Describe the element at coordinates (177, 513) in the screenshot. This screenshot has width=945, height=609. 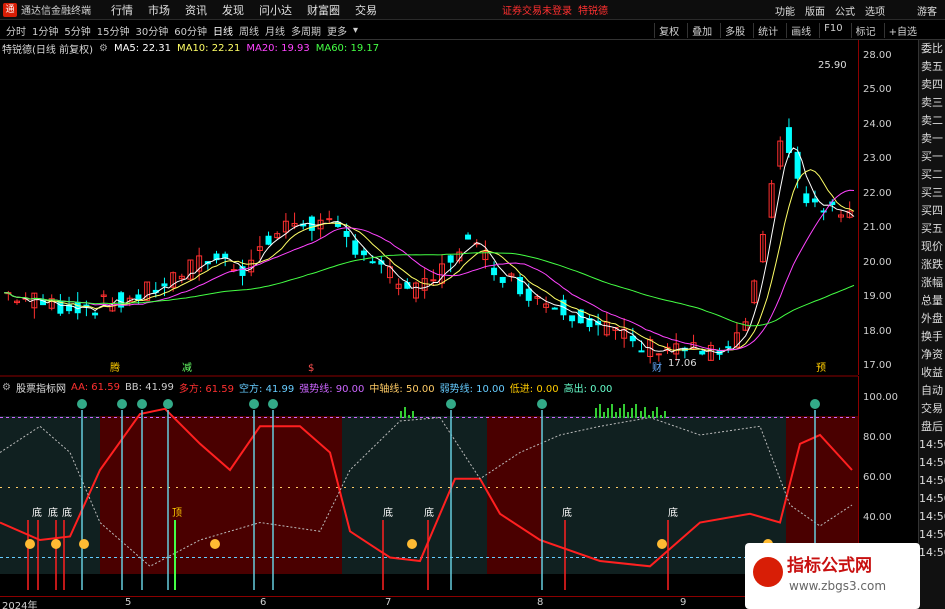
I see `top-label: 顶` at that location.